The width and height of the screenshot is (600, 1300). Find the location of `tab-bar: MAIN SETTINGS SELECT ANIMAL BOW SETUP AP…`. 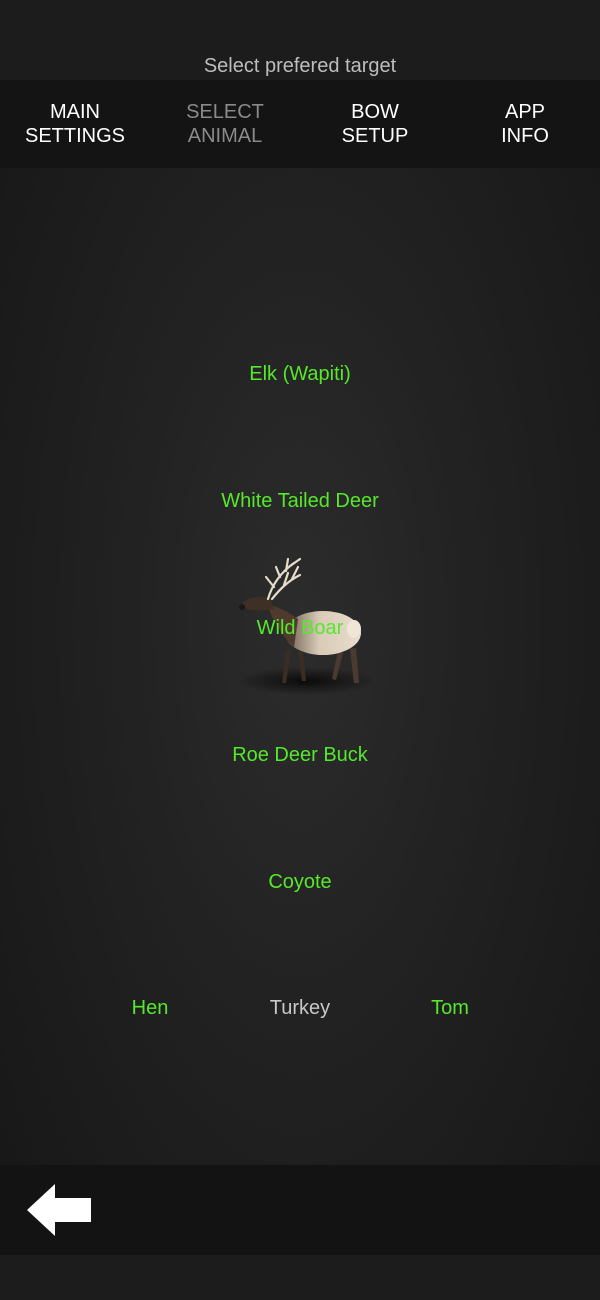

tab-bar: MAIN SETTINGS SELECT ANIMAL BOW SETUP AP… is located at coordinates (300, 124).